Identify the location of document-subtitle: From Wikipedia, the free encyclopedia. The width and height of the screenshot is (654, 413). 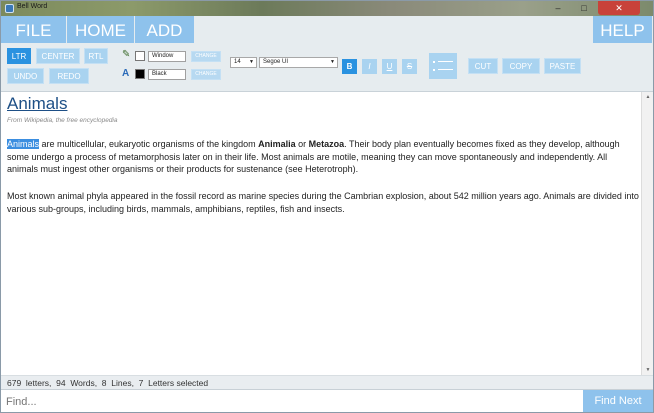
(62, 120).